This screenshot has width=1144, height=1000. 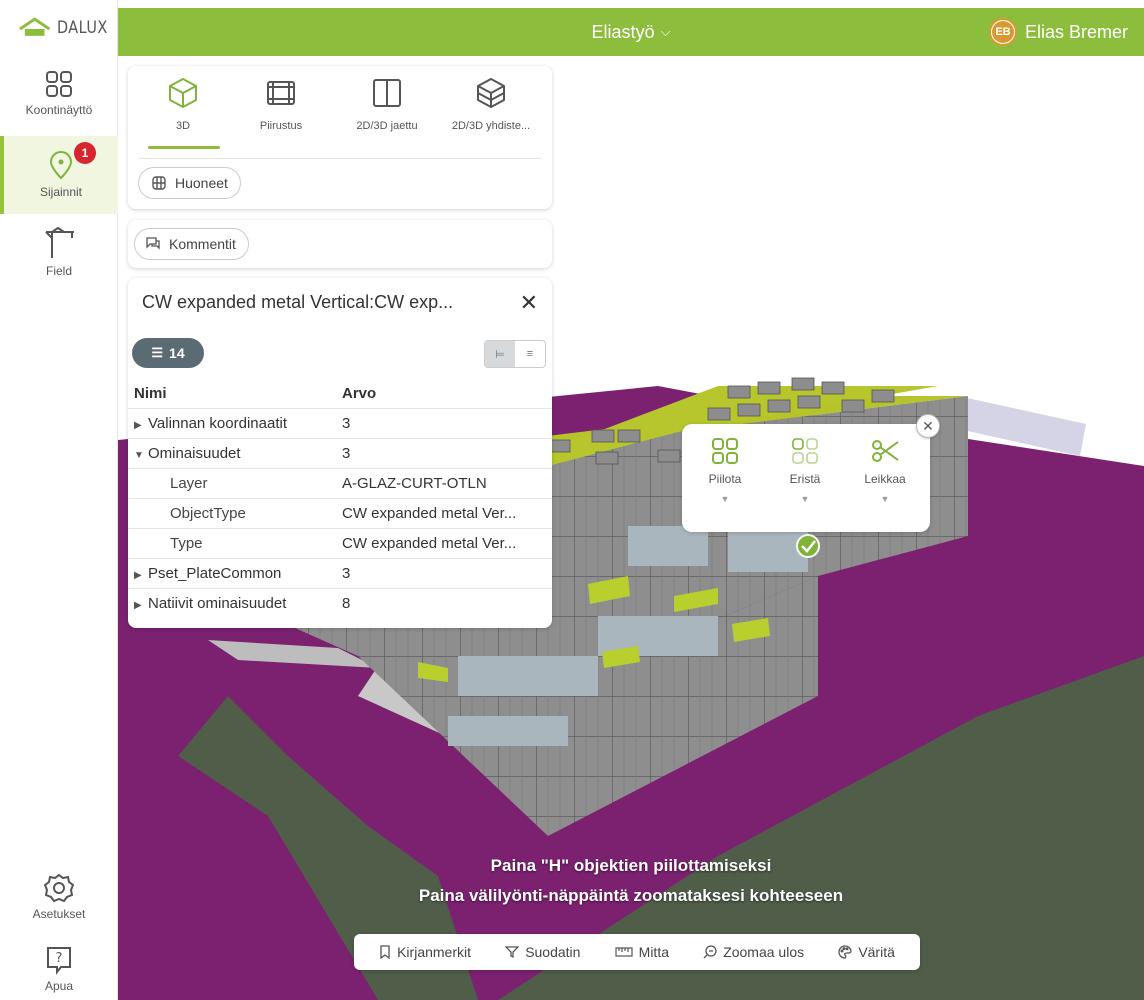 I want to click on sidebar-item-field: Field, so click(x=59, y=252).